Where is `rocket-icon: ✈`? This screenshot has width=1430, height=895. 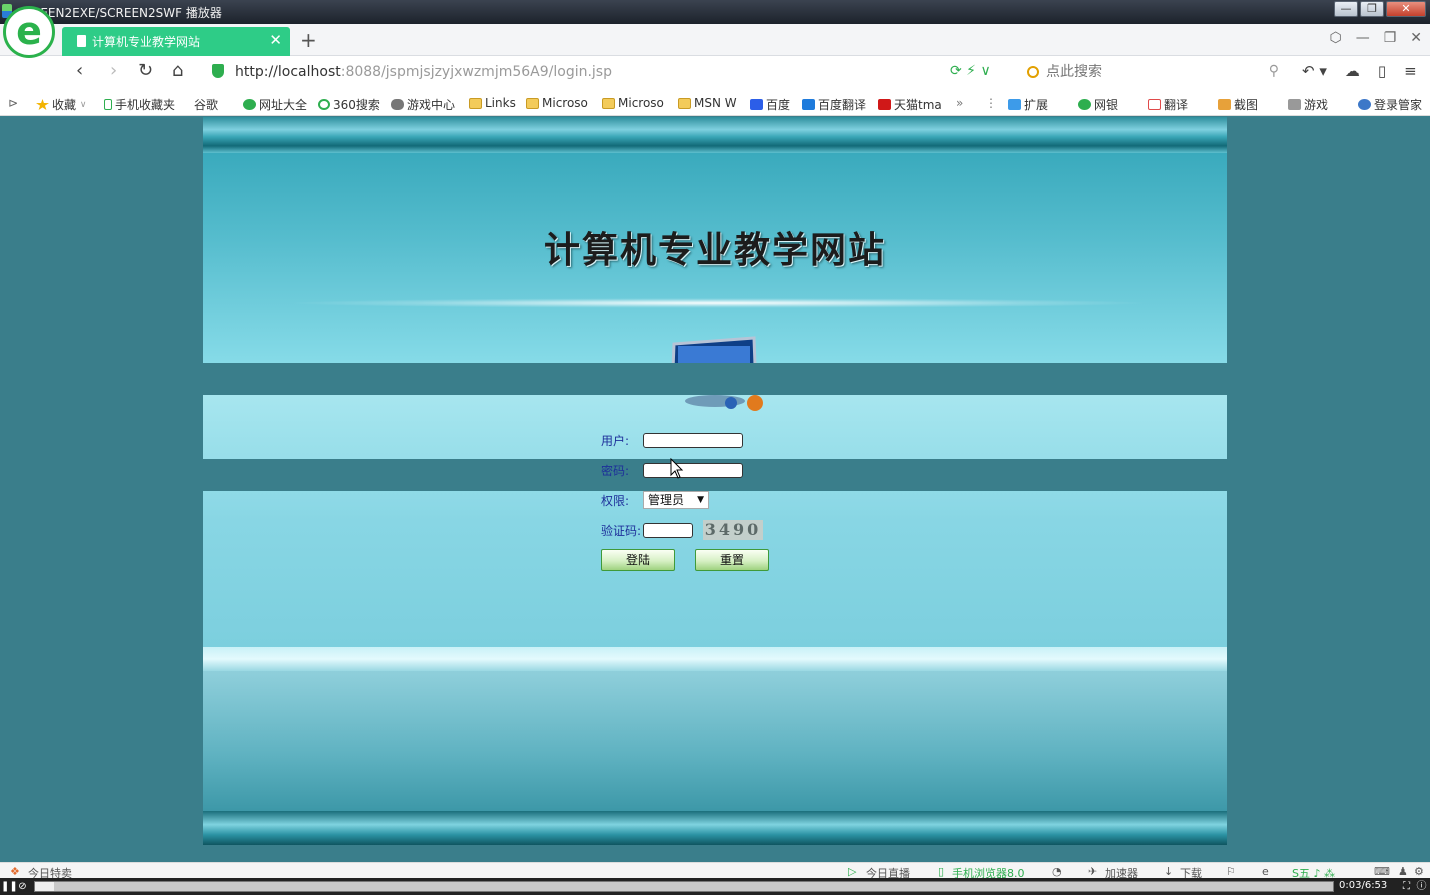
rocket-icon: ✈ is located at coordinates (1093, 871).